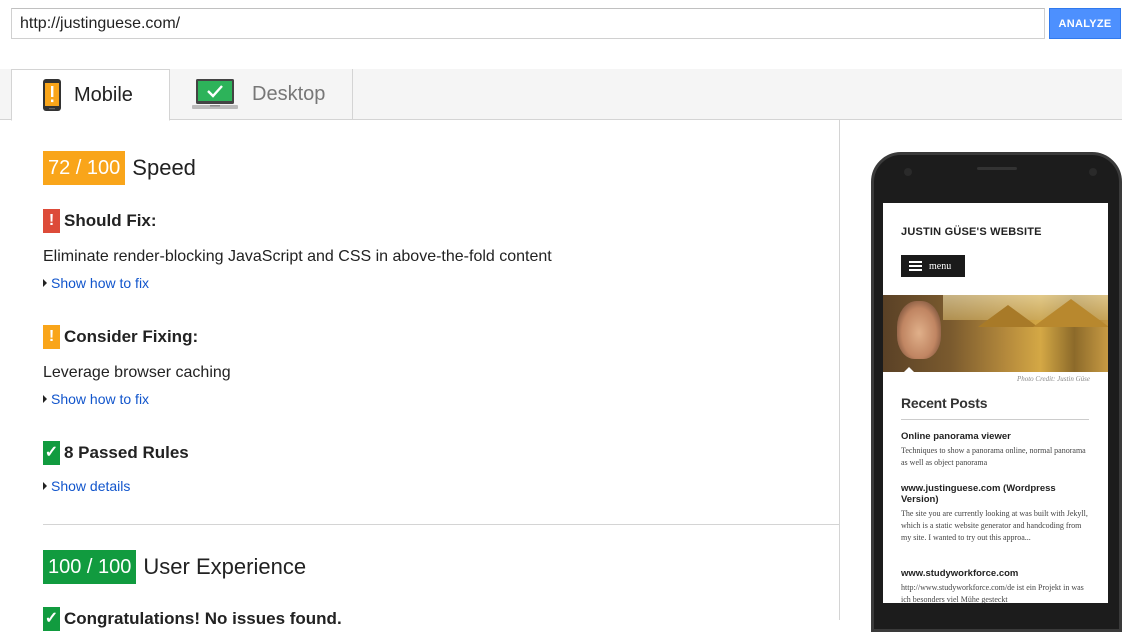  Describe the element at coordinates (908, 172) in the screenshot. I see `phone-camera` at that location.